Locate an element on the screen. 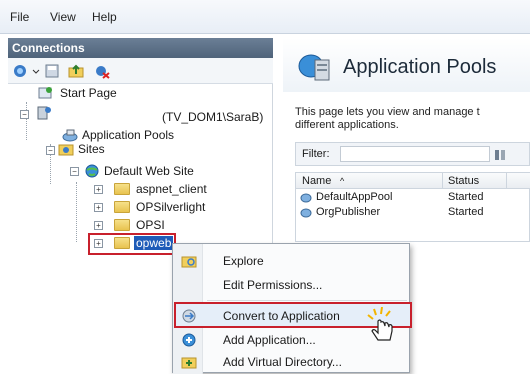 The width and height of the screenshot is (530, 374). save-icon is located at coordinates (52, 71).